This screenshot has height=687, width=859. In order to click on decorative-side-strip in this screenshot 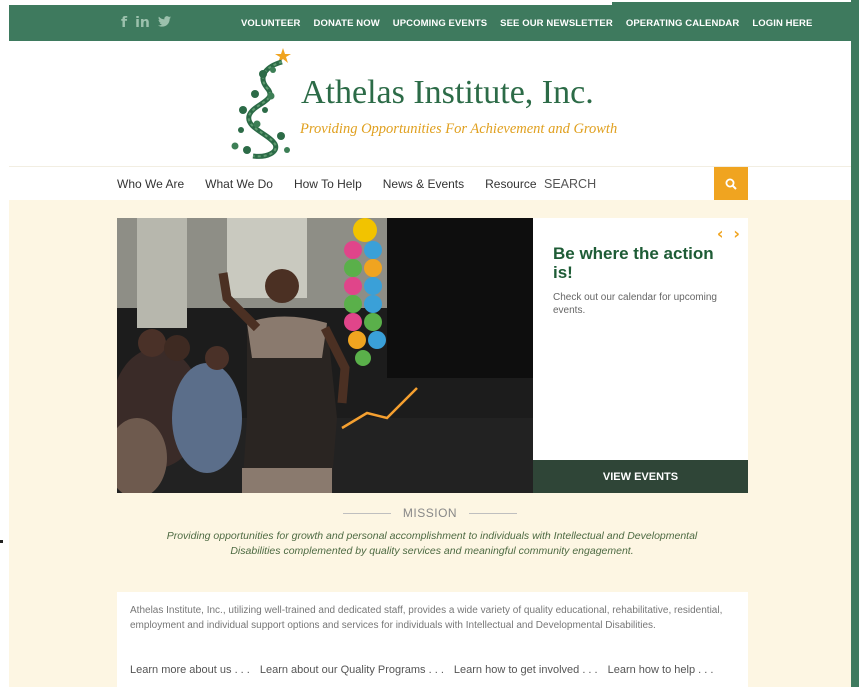, I will do `click(855, 343)`.